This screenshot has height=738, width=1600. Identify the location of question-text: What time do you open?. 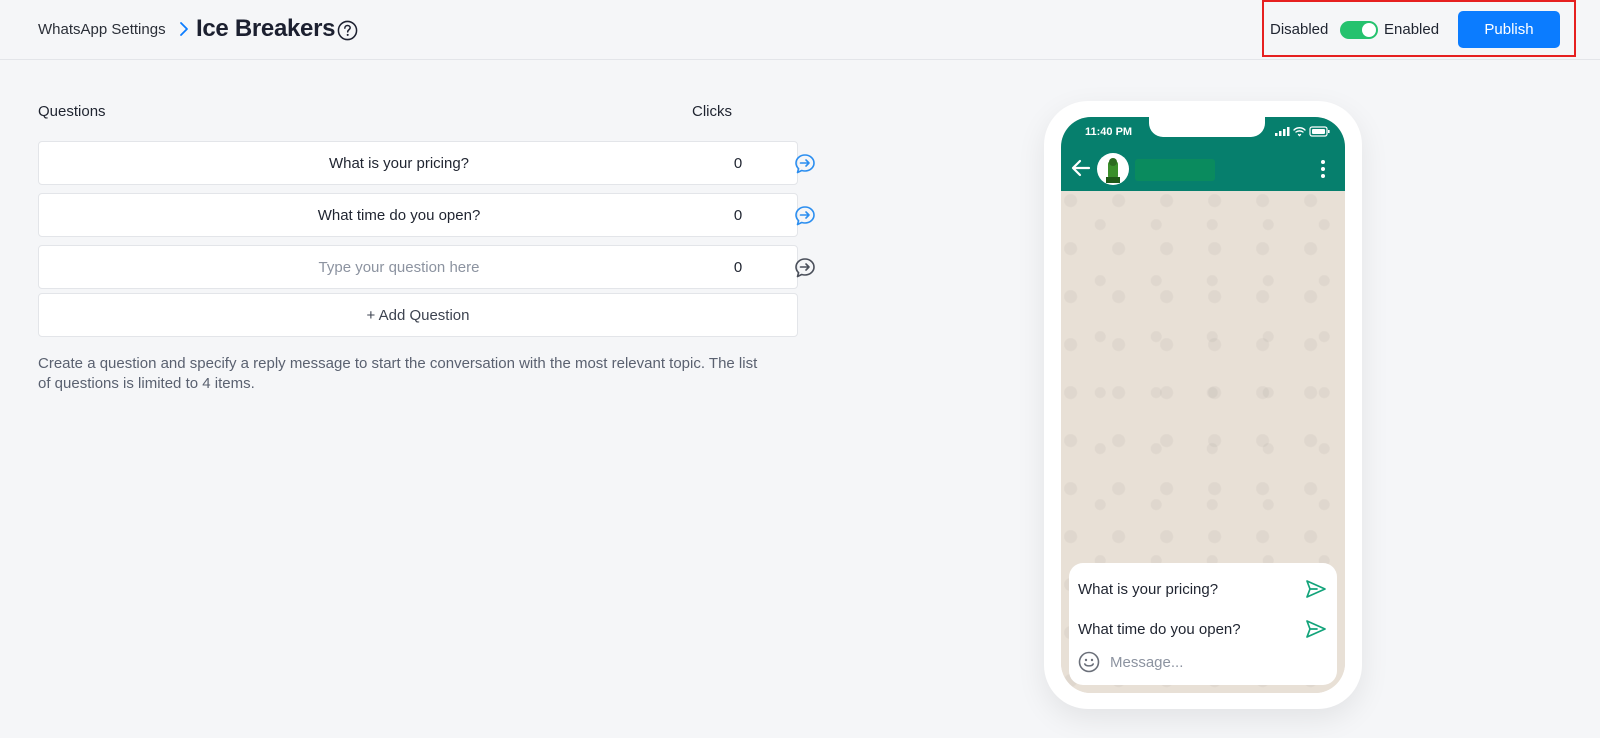
(399, 215).